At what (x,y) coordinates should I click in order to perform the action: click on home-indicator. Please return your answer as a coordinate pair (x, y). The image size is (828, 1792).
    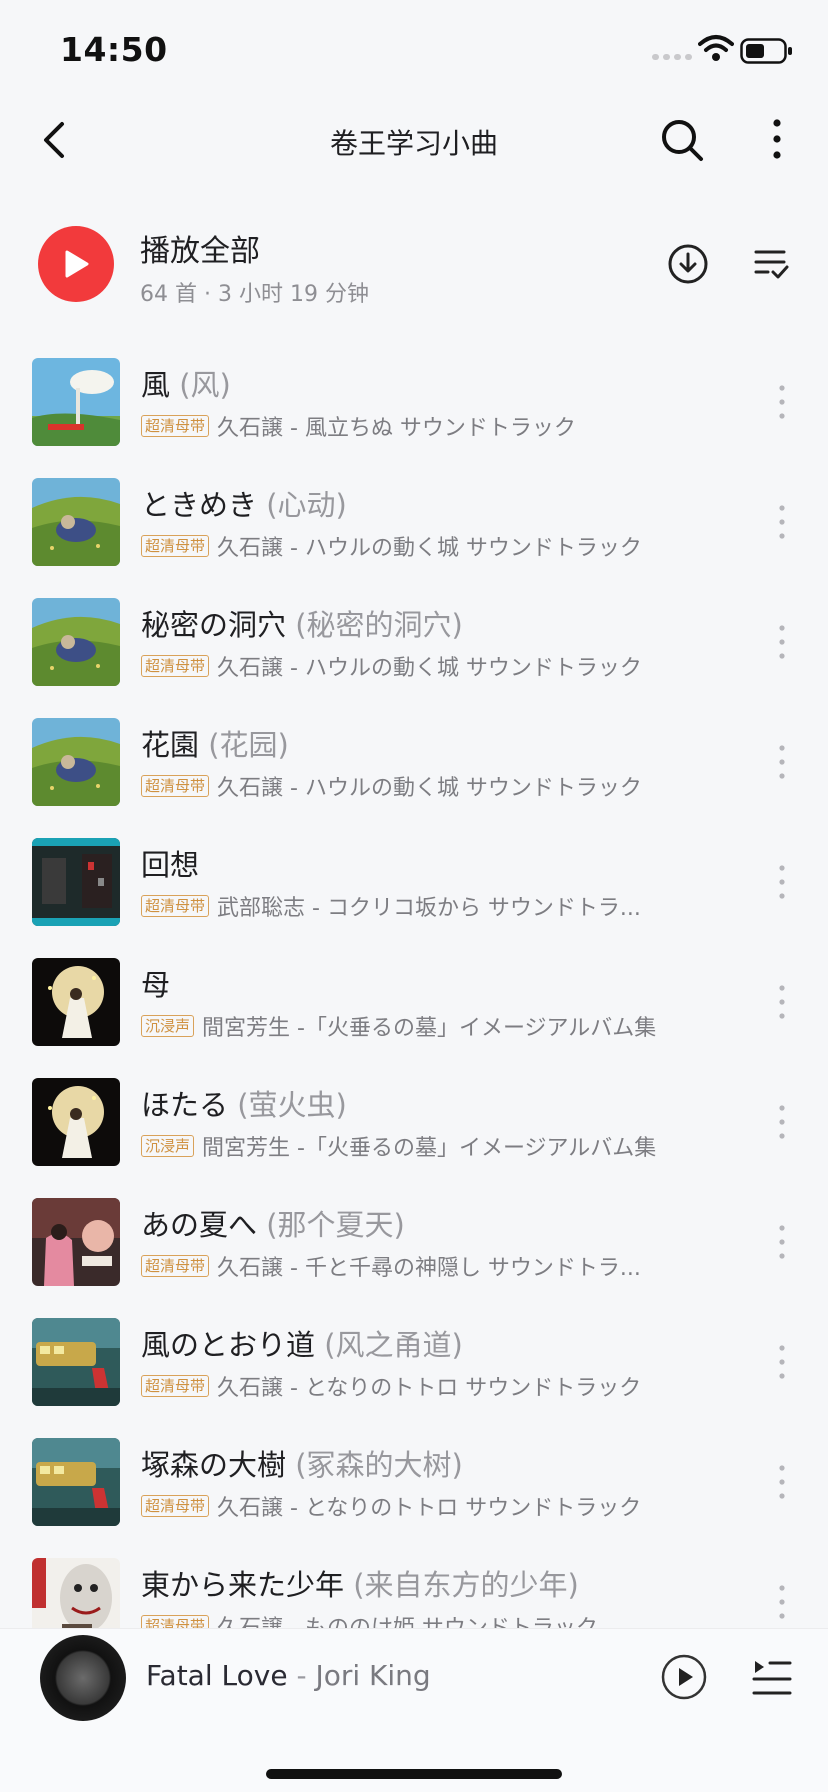
    Looking at the image, I should click on (414, 1774).